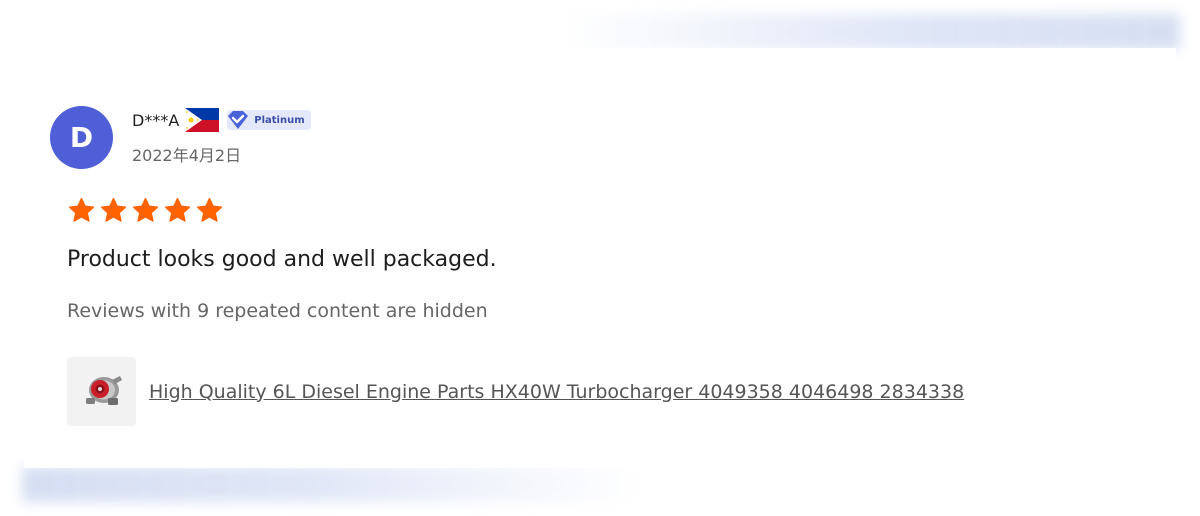  I want to click on diamond-heart-icon, so click(238, 120).